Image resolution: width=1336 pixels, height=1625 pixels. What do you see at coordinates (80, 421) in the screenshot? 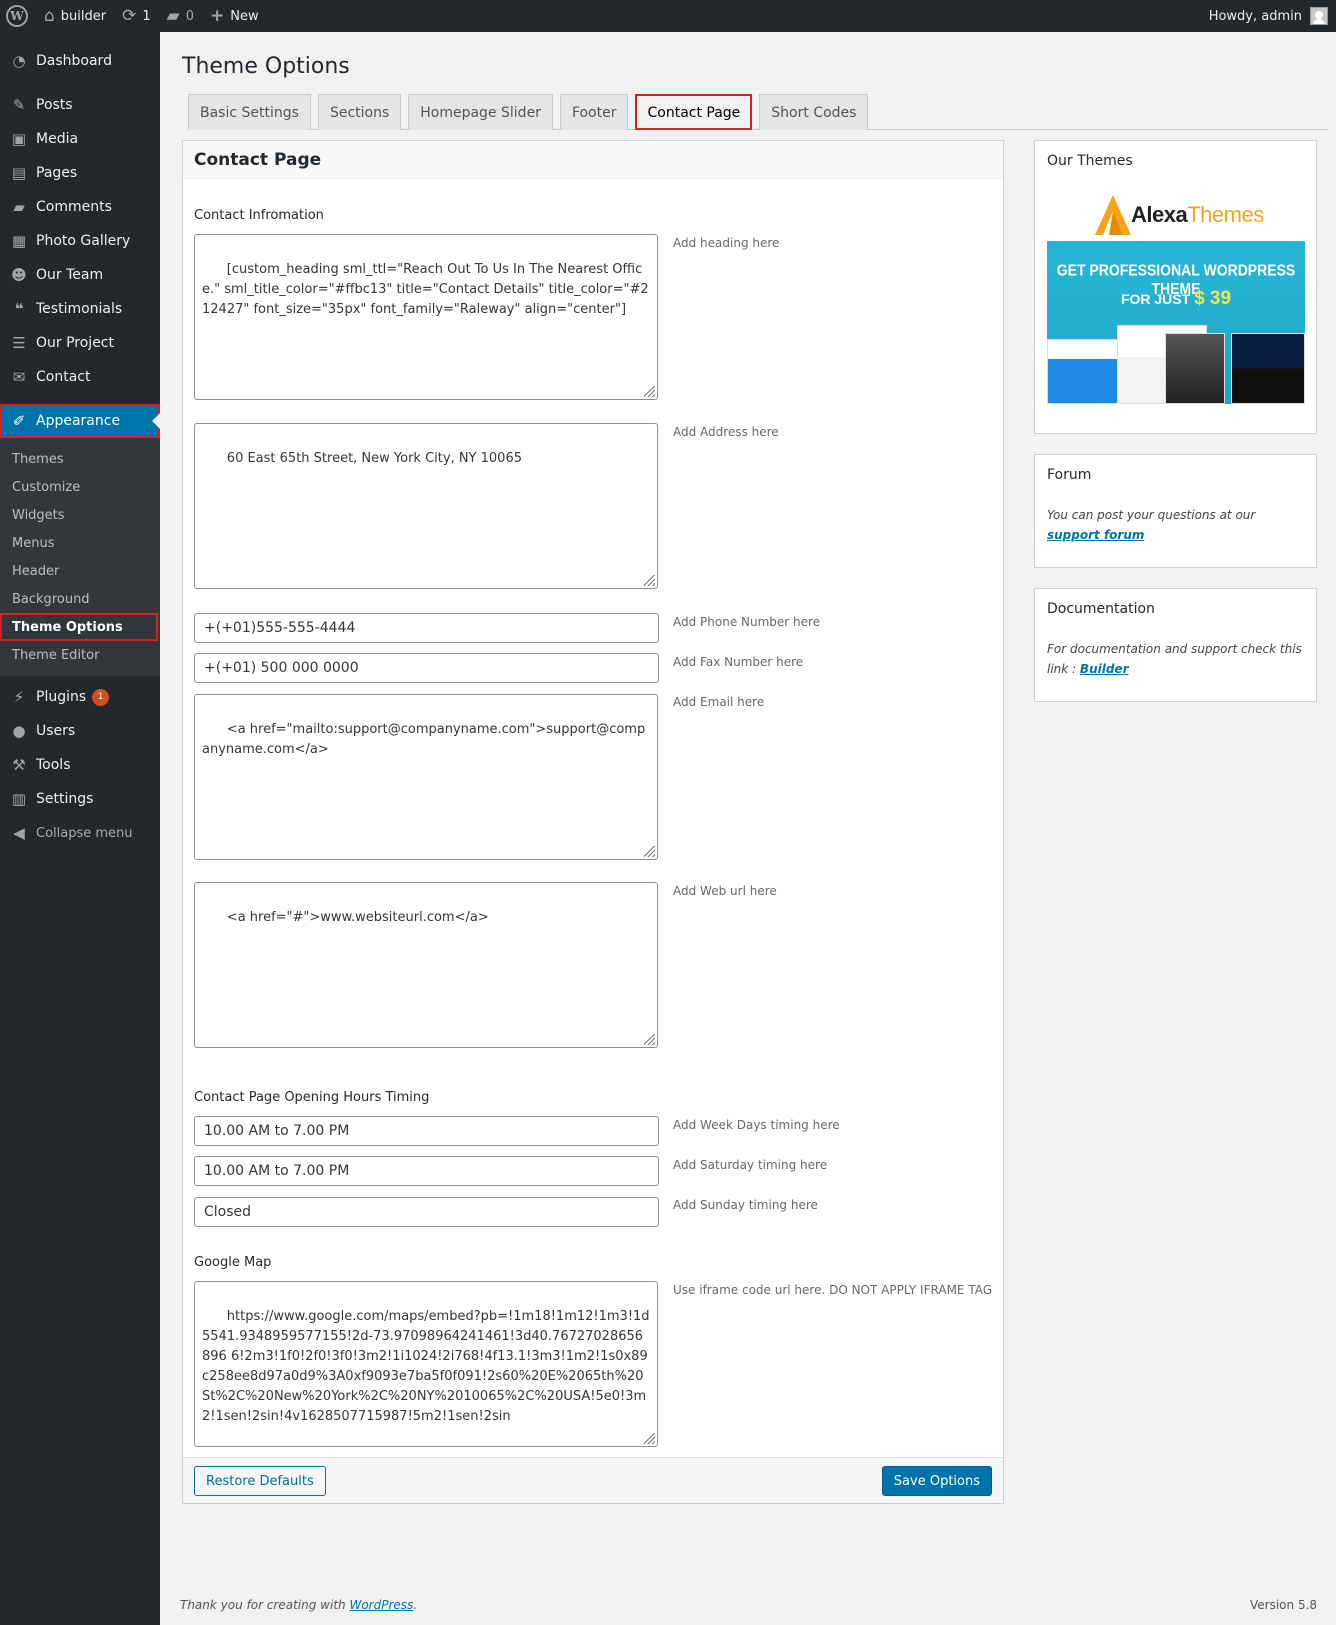
I see `sidebar-item-appearance: ✐ Appearance` at bounding box center [80, 421].